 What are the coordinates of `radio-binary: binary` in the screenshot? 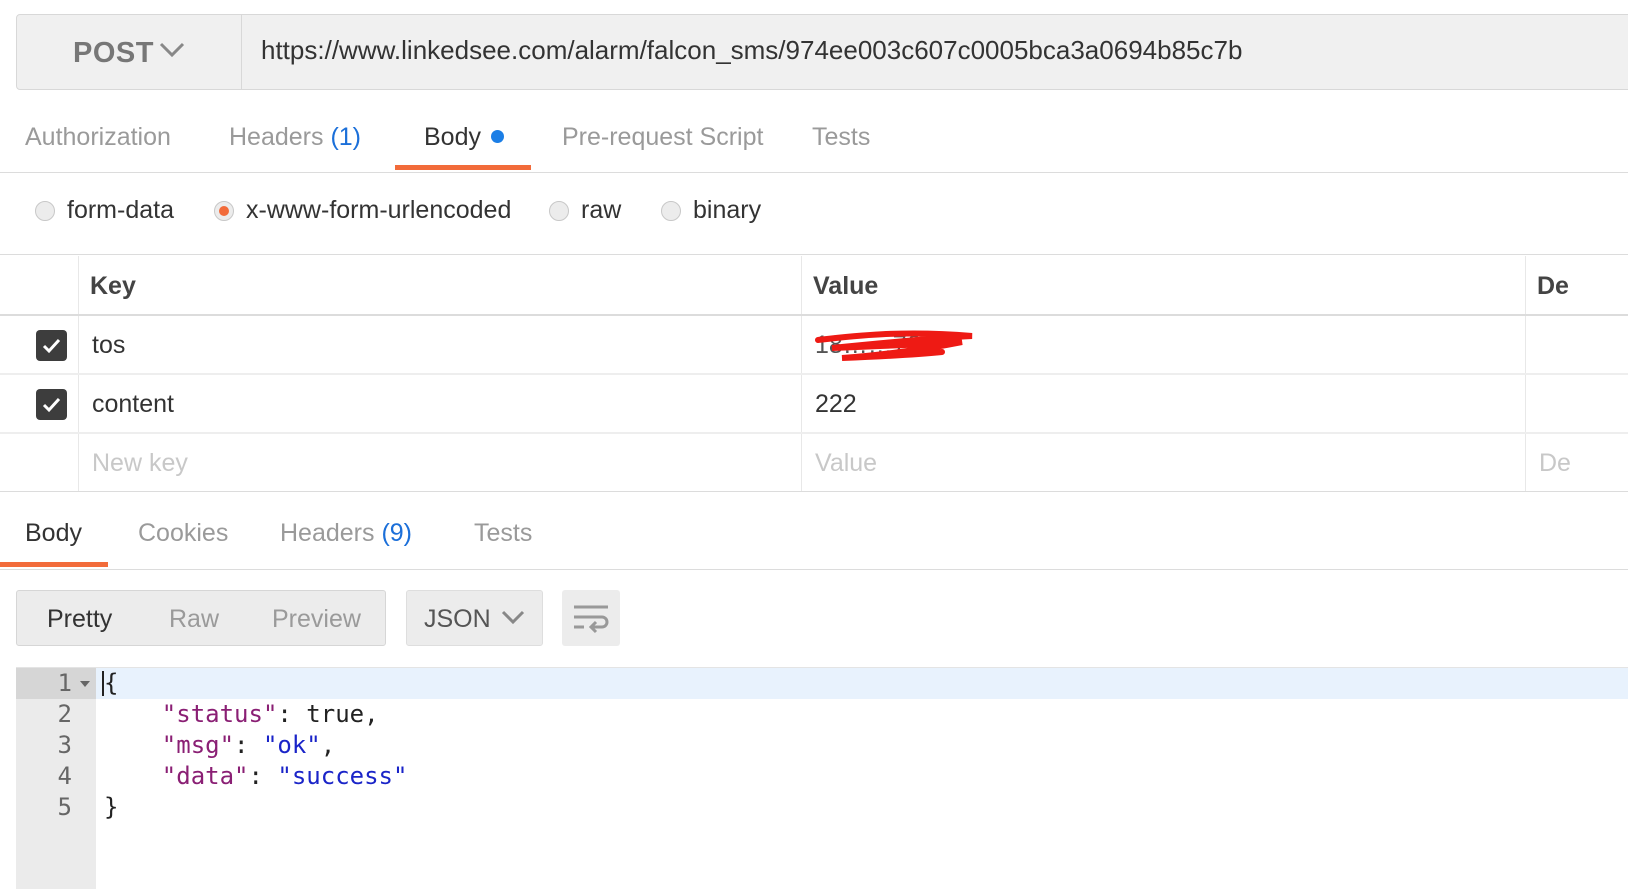 It's located at (711, 210).